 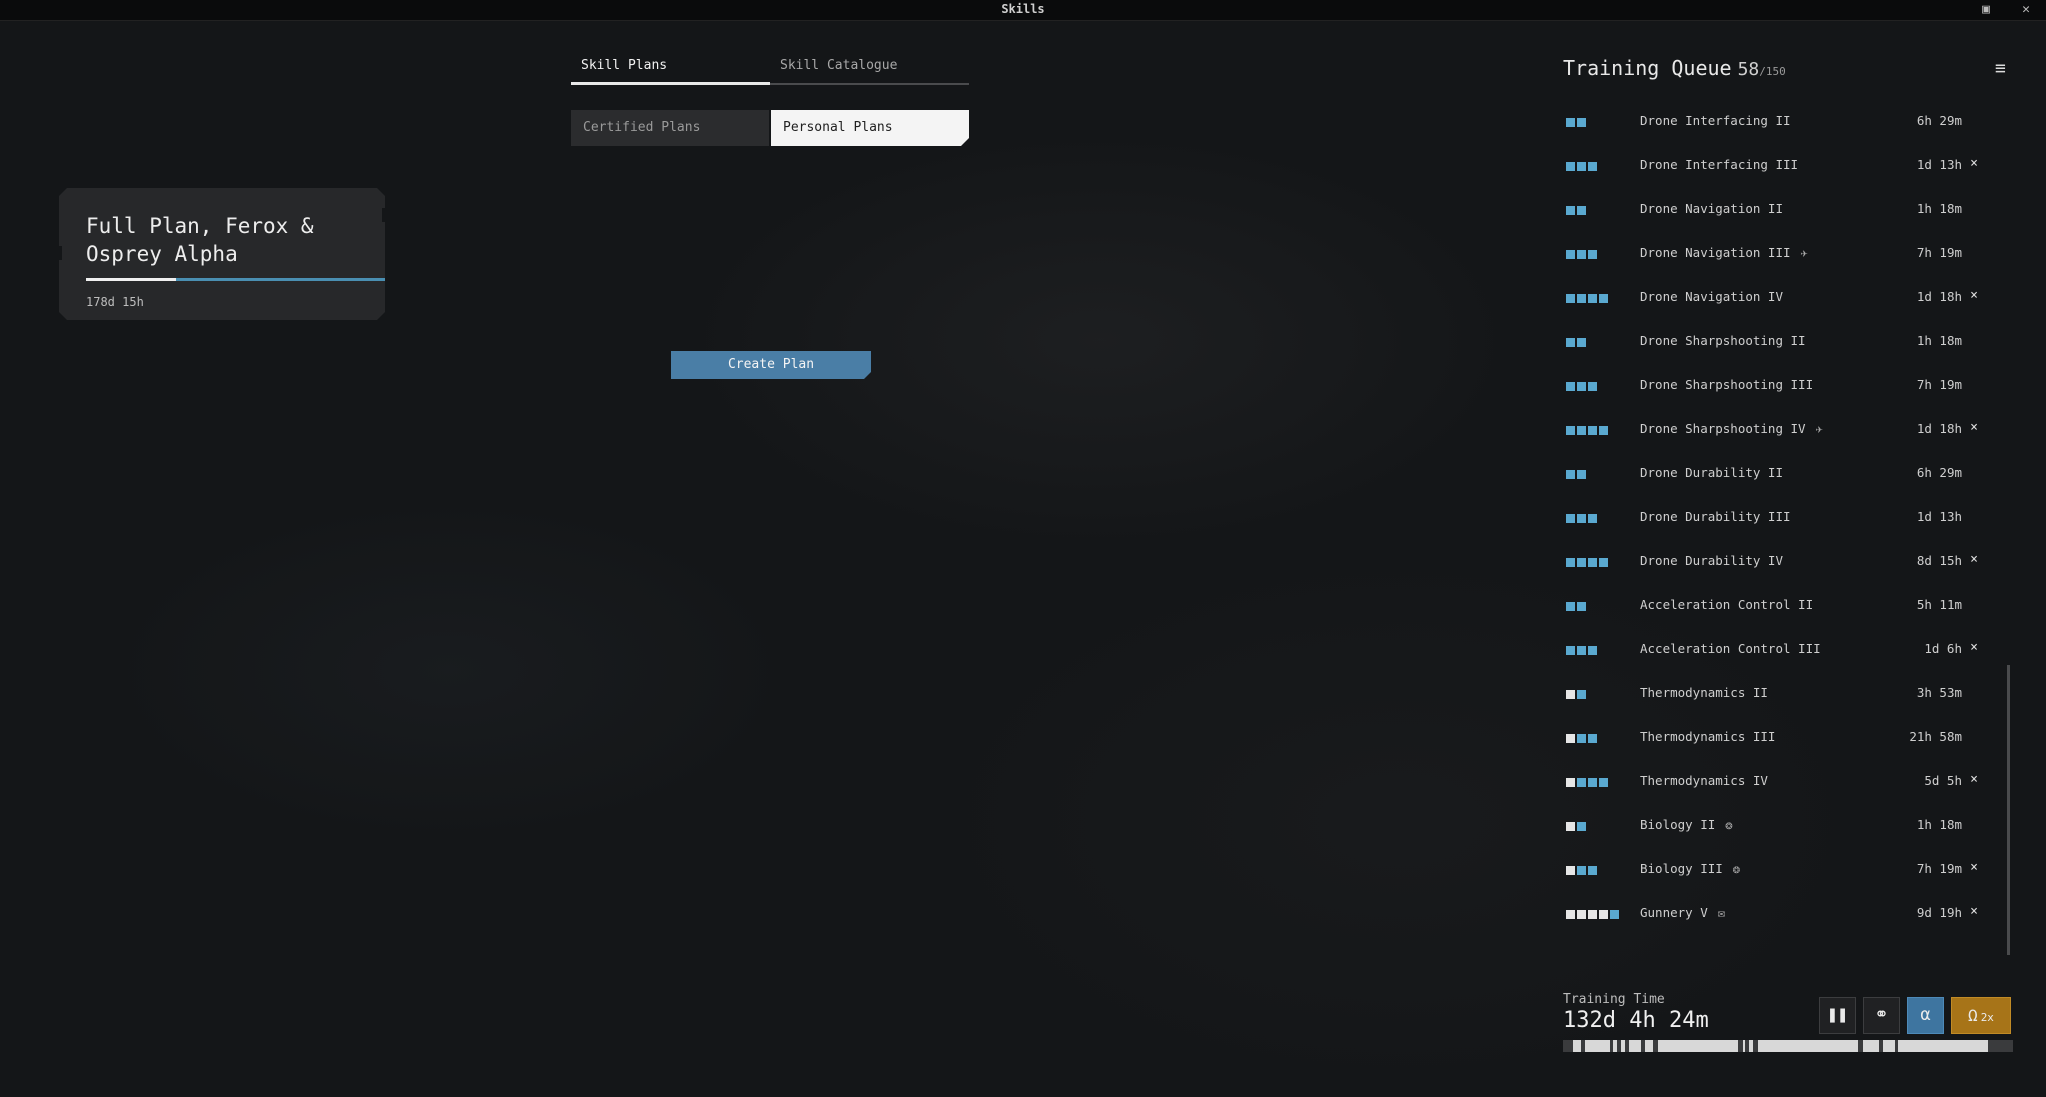 I want to click on skill-name: Biology III, so click(x=1681, y=868).